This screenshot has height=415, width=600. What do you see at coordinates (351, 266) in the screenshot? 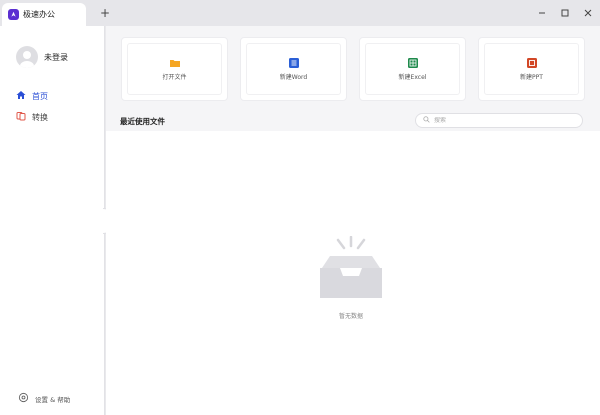
I see `empty-inbox-icon` at bounding box center [351, 266].